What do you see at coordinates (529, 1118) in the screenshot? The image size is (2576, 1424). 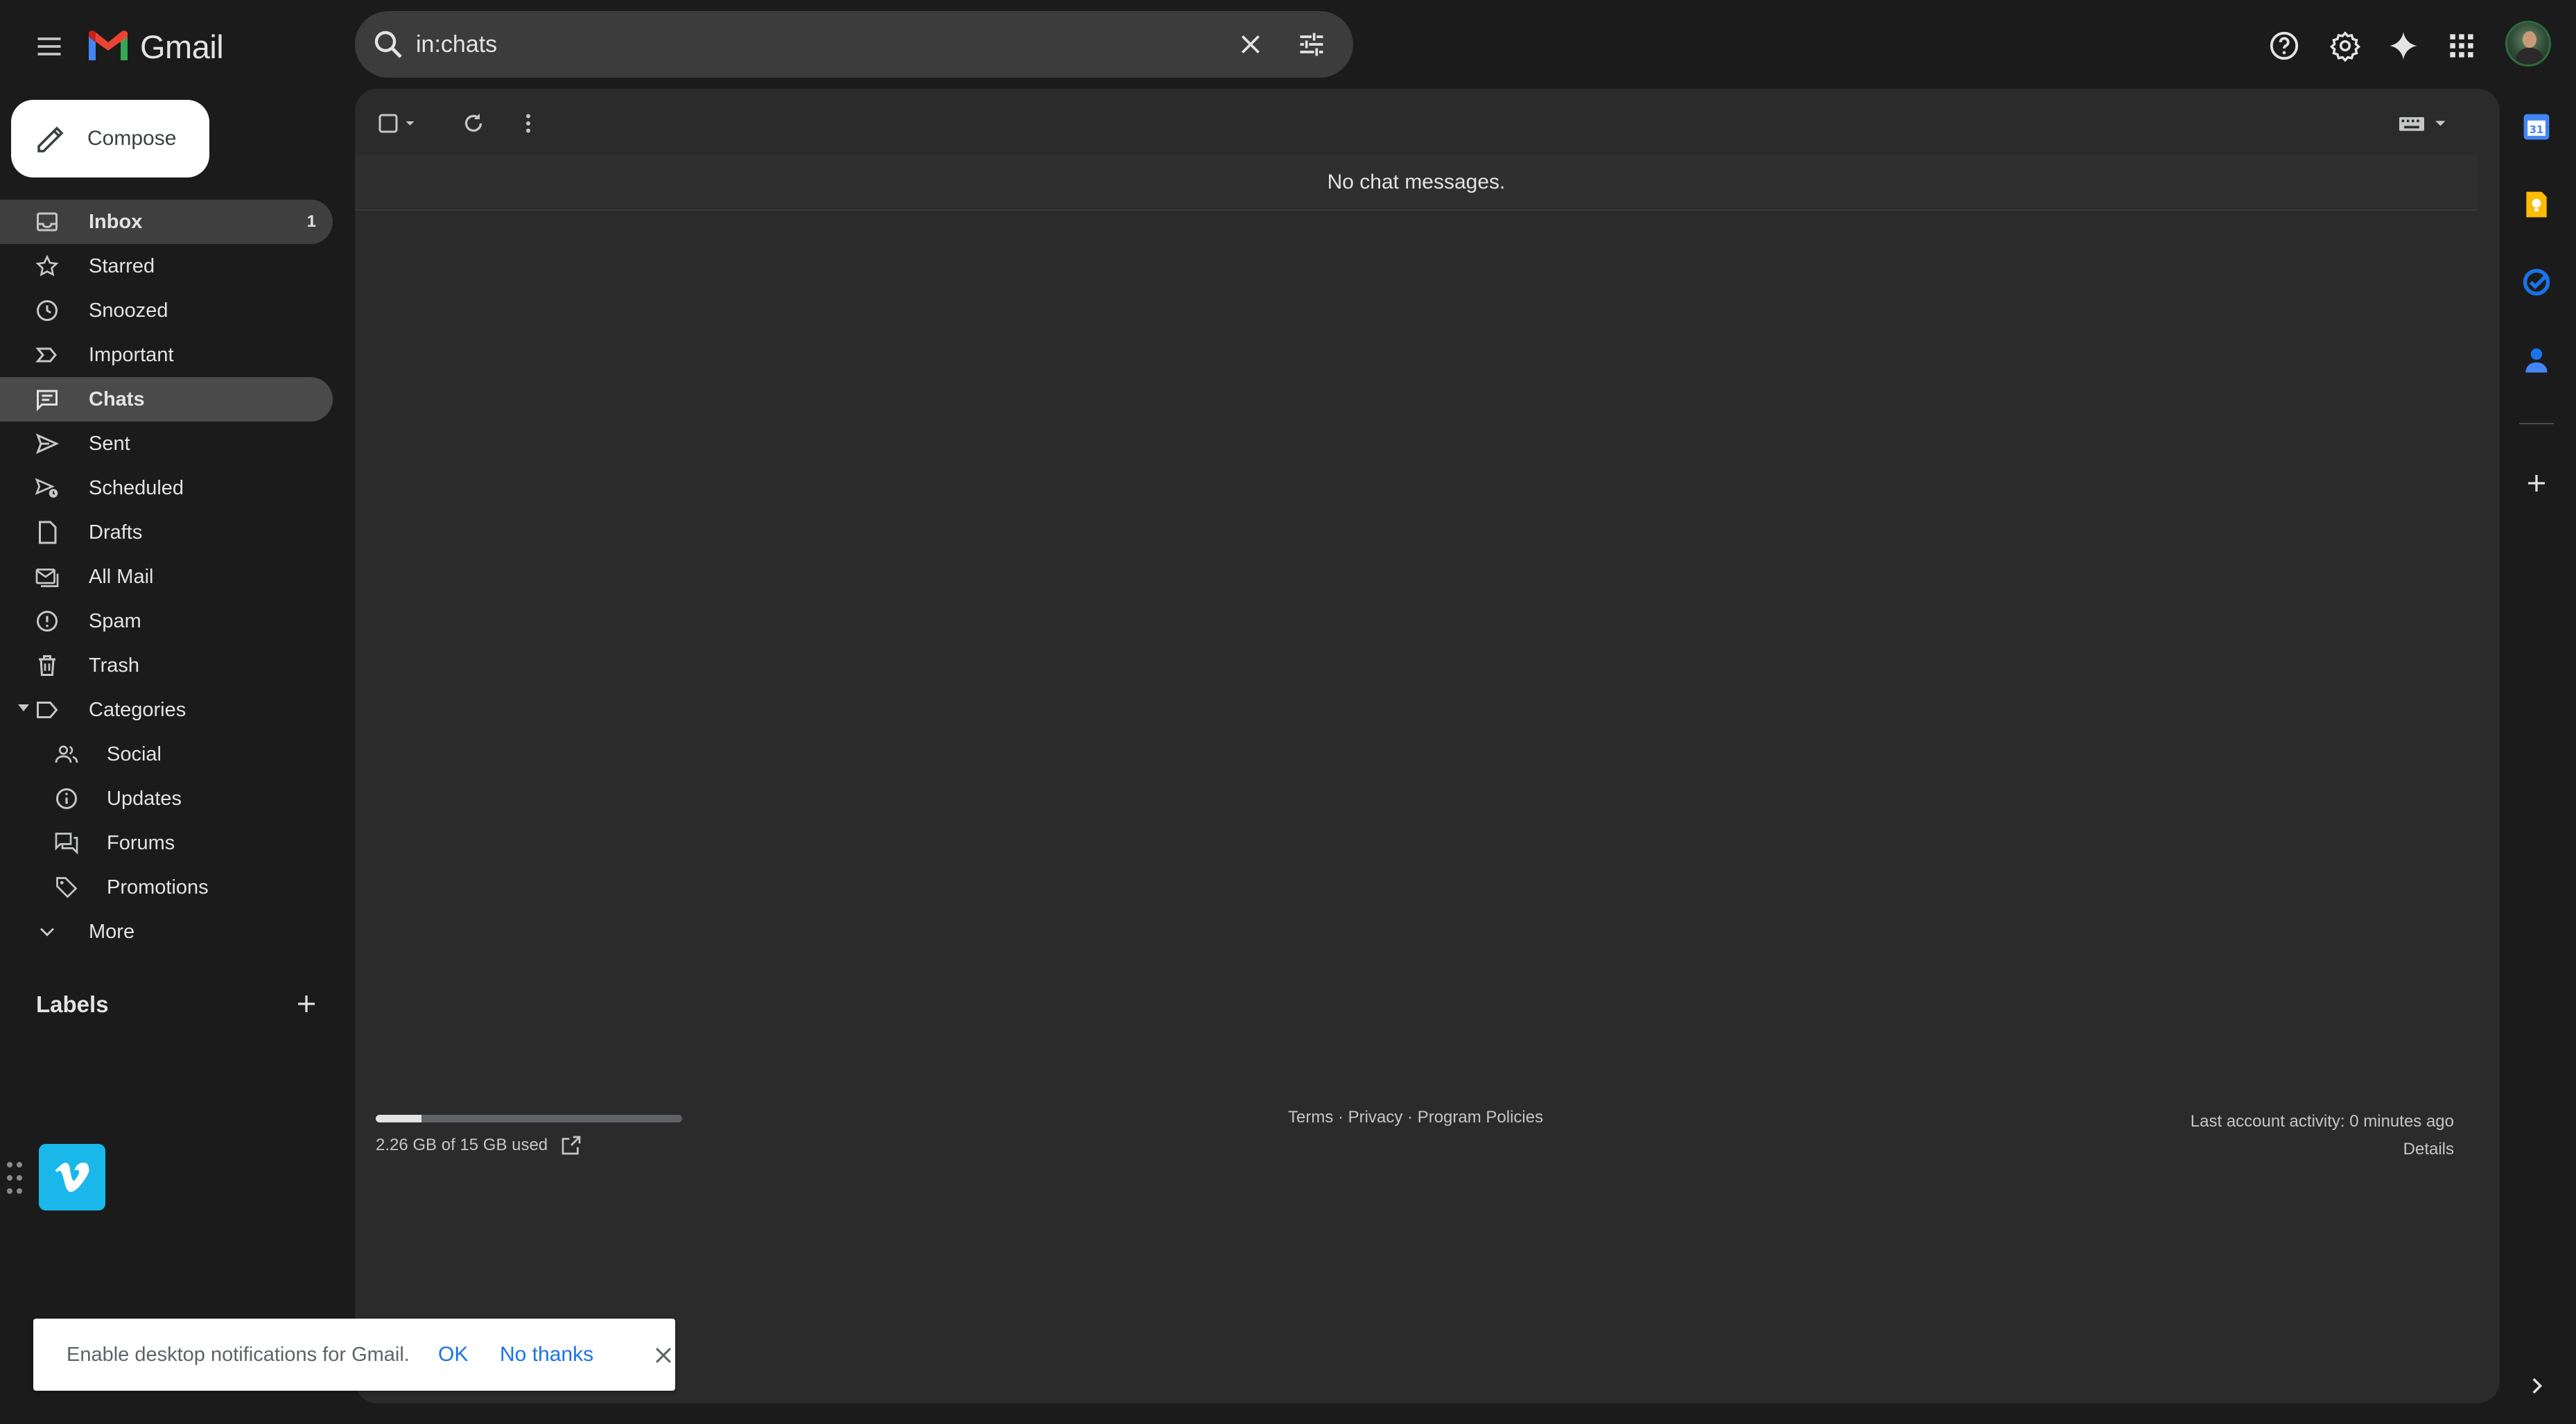 I see `storage-meter` at bounding box center [529, 1118].